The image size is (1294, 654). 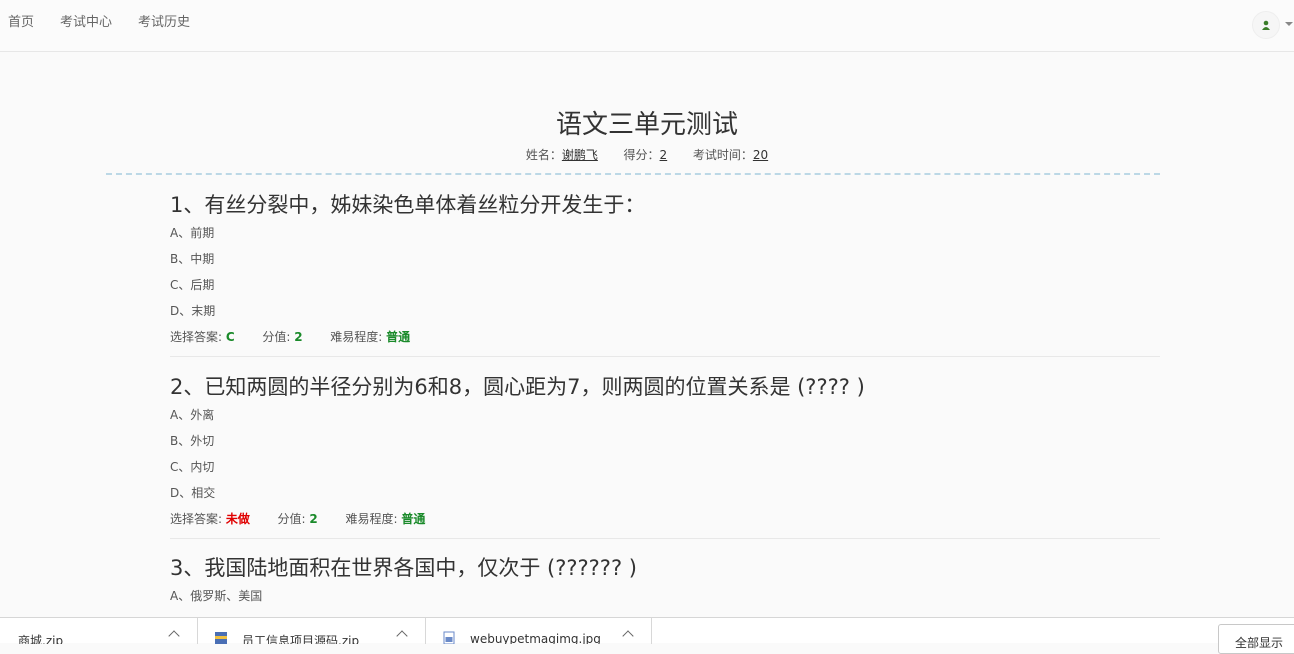 What do you see at coordinates (192, 285) in the screenshot?
I see `option-c: C、后期` at bounding box center [192, 285].